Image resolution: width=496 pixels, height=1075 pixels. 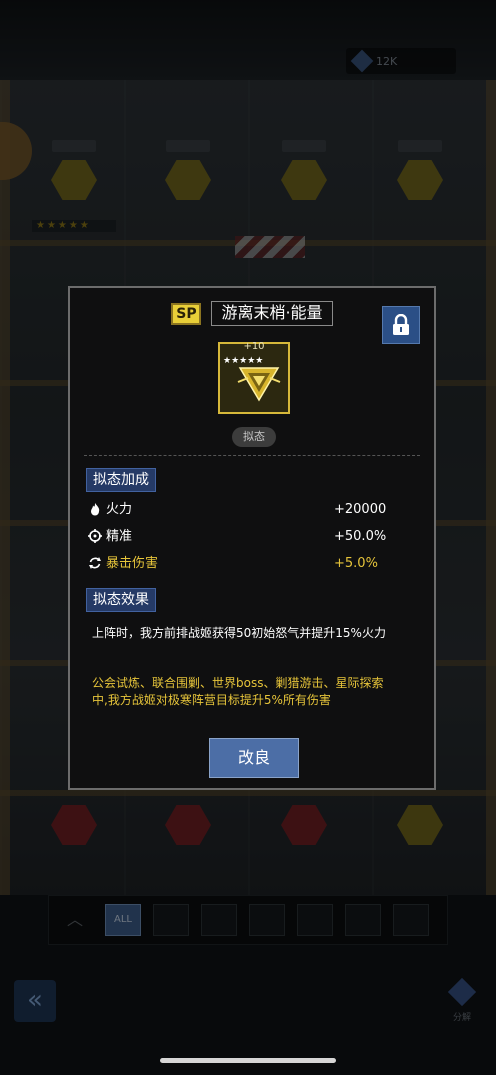 What do you see at coordinates (119, 536) in the screenshot?
I see `stat-name: 精准` at bounding box center [119, 536].